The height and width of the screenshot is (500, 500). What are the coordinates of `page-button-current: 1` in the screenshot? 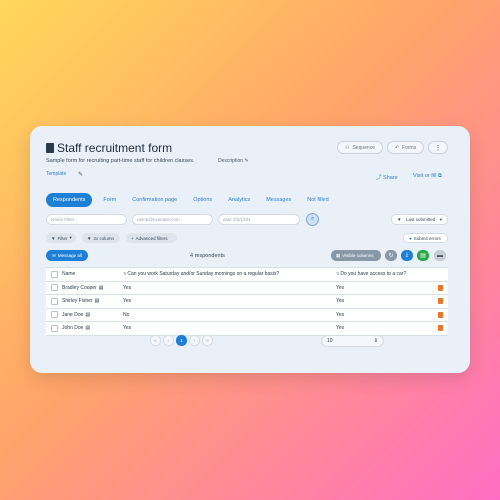 It's located at (181, 340).